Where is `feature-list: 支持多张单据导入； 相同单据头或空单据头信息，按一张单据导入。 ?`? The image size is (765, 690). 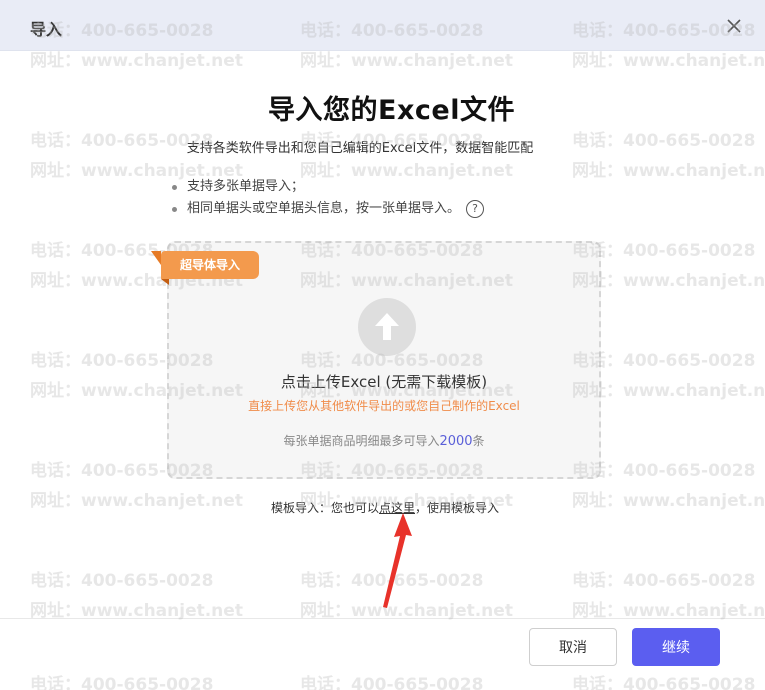
feature-list: 支持多张单据导入； 相同单据头或空单据头信息，按一张单据导入。 ? is located at coordinates (328, 198).